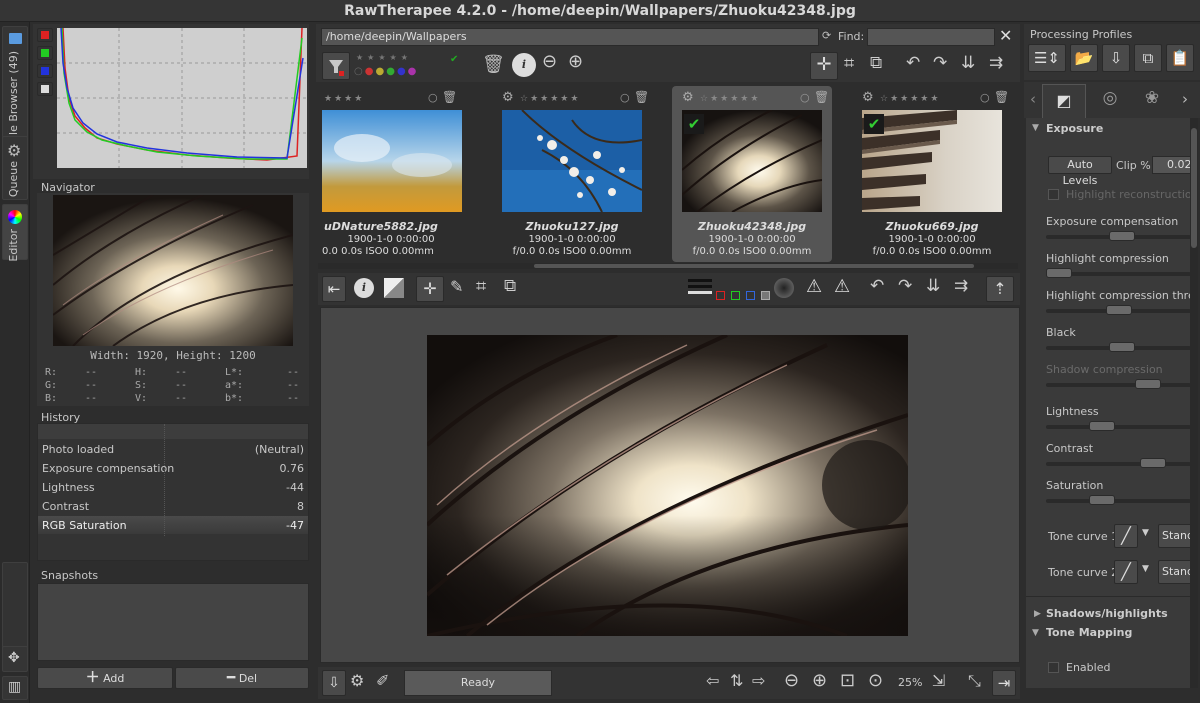  I want to click on tab-file-browser: File Browser (49), so click(15, 90).